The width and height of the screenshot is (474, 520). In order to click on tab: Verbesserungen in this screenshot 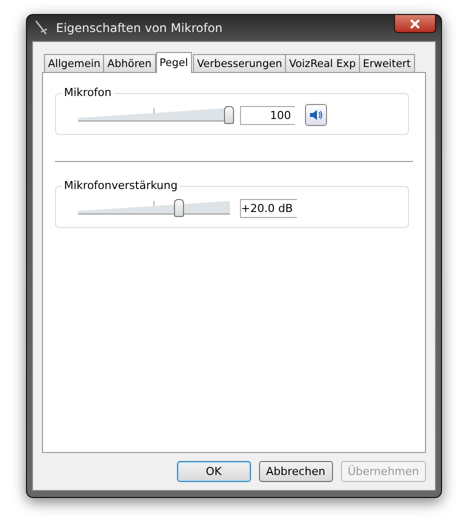, I will do `click(239, 63)`.